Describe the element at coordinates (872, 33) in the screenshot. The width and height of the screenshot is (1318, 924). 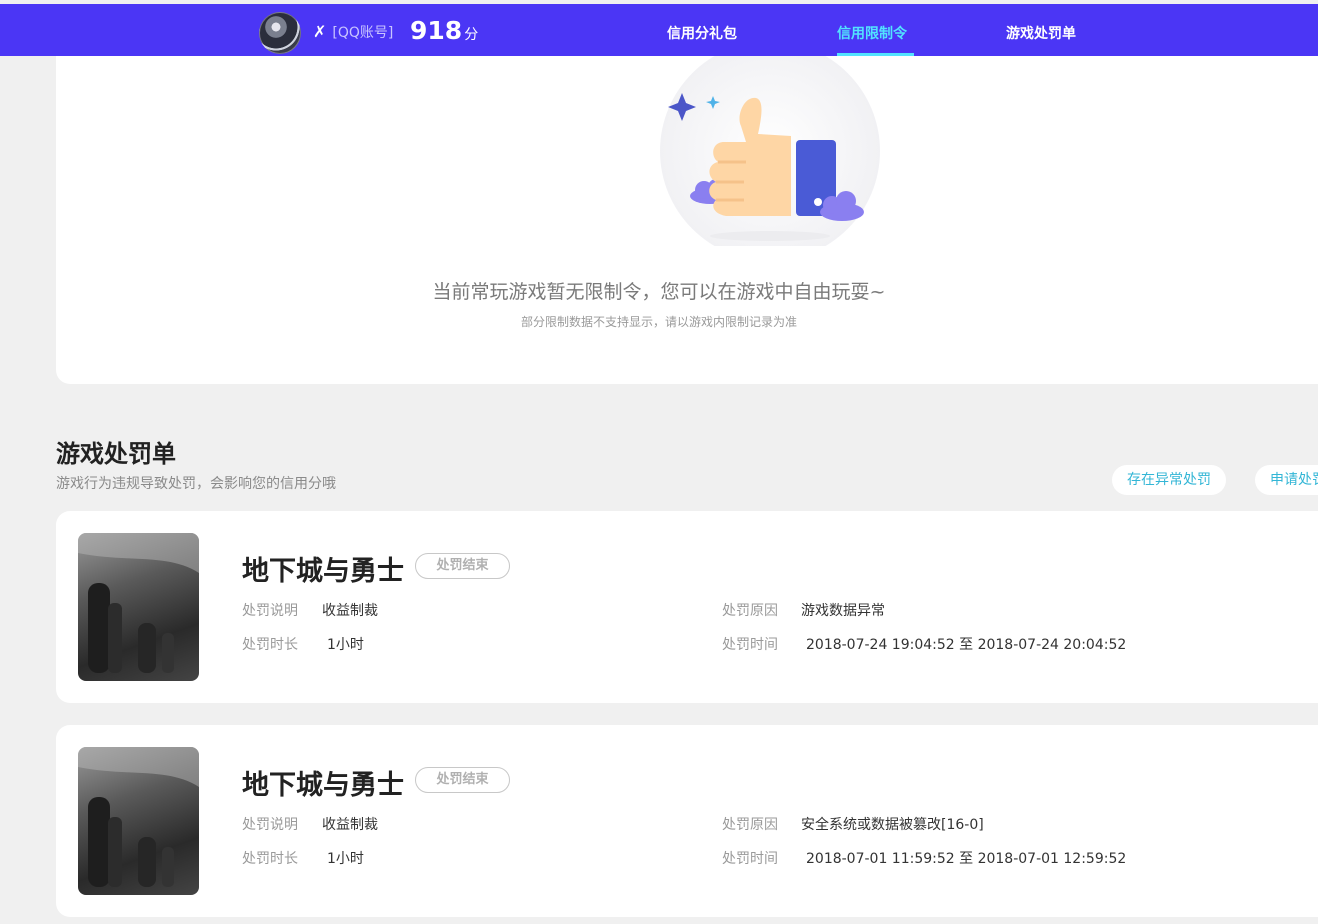
I see `tab-credit-restriction: 信用限制令` at that location.